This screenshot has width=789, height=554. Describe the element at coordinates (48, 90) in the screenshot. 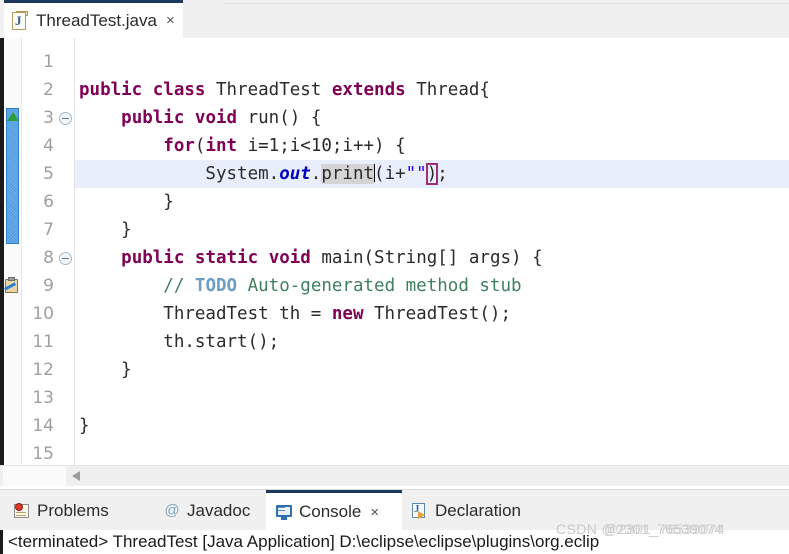

I see `line-number: 2` at that location.